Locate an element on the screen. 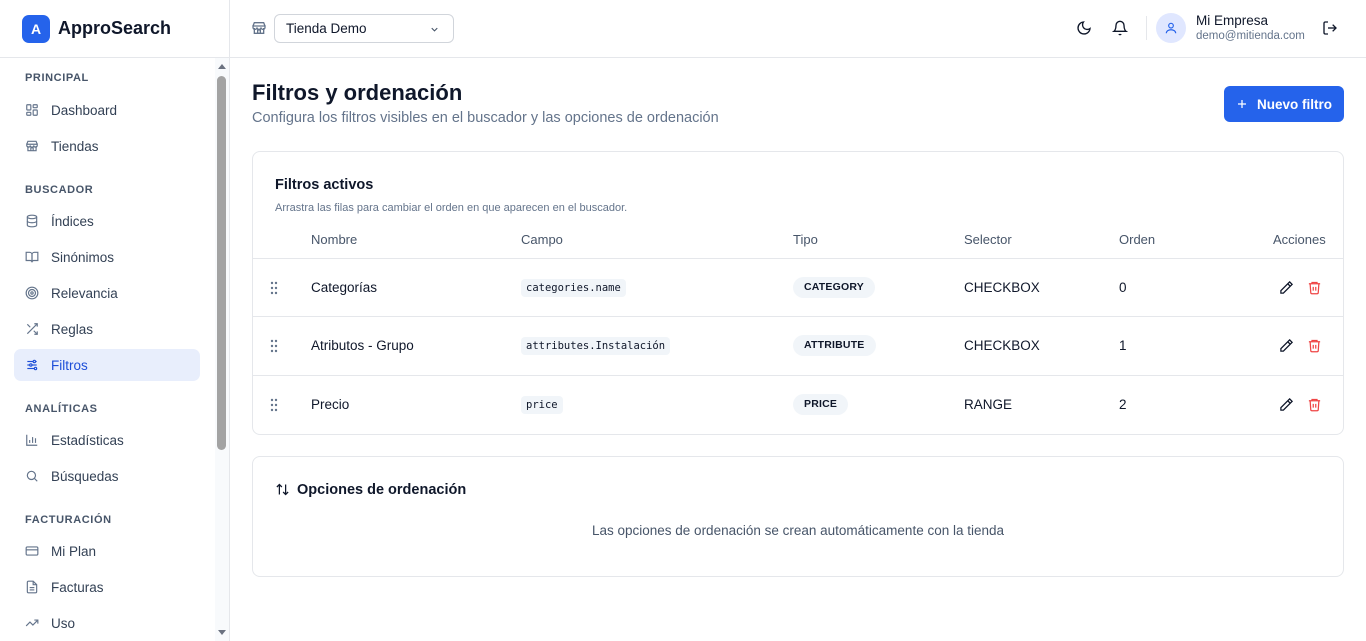 This screenshot has height=641, width=1366. filter-selector: RANGE is located at coordinates (988, 404).